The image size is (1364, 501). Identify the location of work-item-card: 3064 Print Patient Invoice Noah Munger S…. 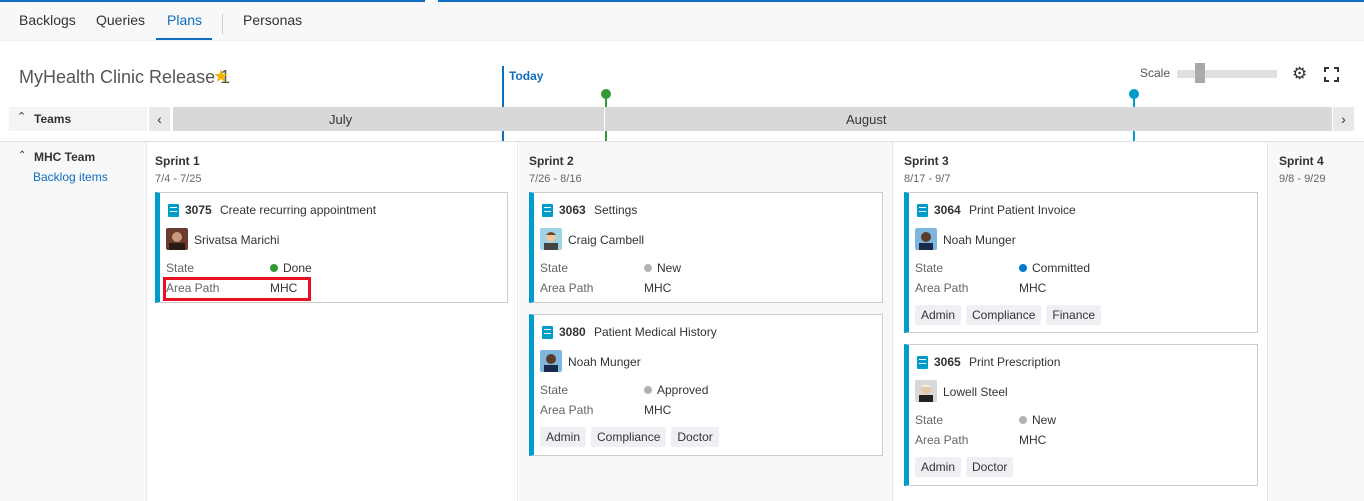
(1081, 262).